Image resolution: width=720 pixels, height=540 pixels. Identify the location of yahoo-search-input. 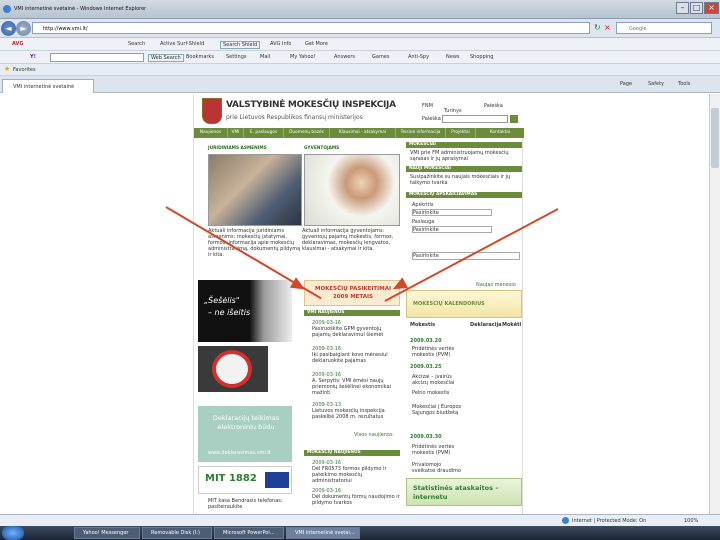
(97, 57).